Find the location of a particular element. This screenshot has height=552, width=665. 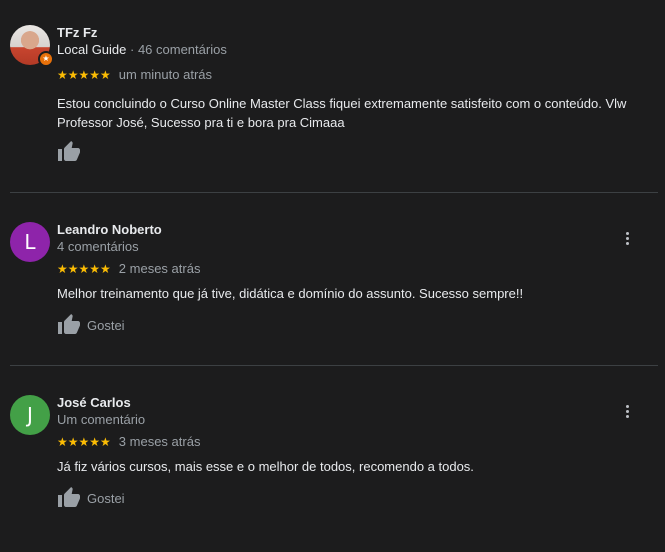

rating-row: ★★★★★ um minuto atrás is located at coordinates (134, 74).